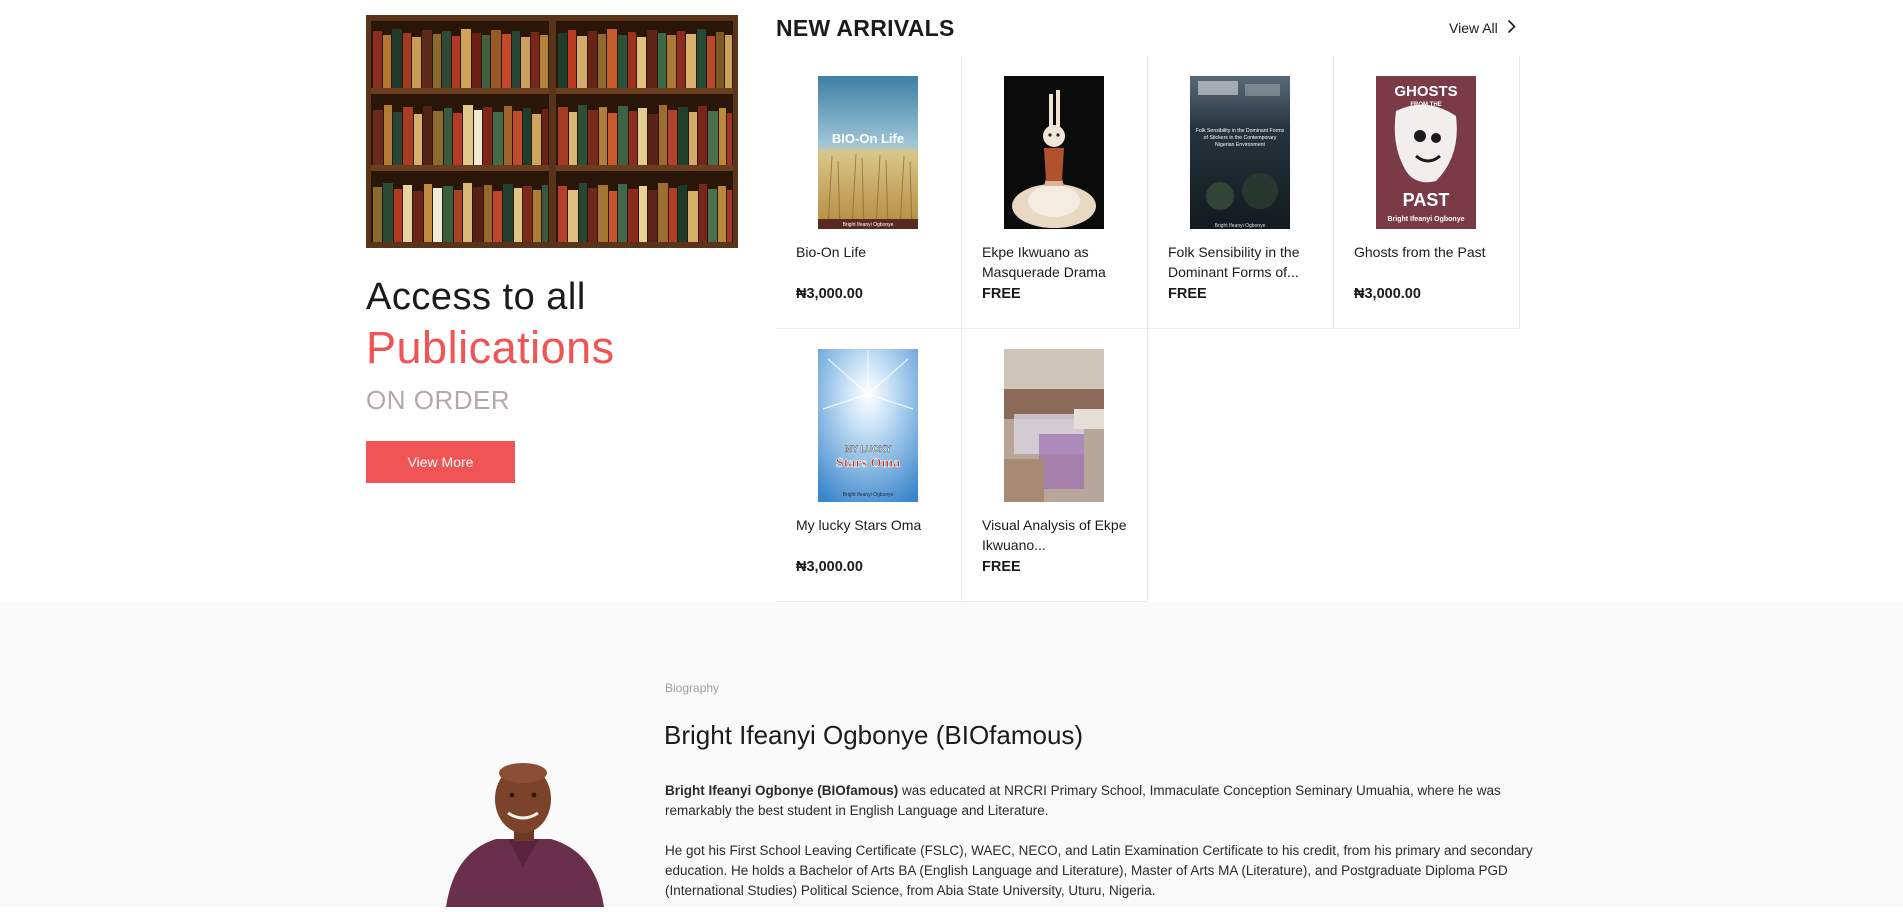 The height and width of the screenshot is (912, 1903). I want to click on biography-author-bold: Bright Ifeanyi Ogbonye (BIOfamous), so click(782, 790).